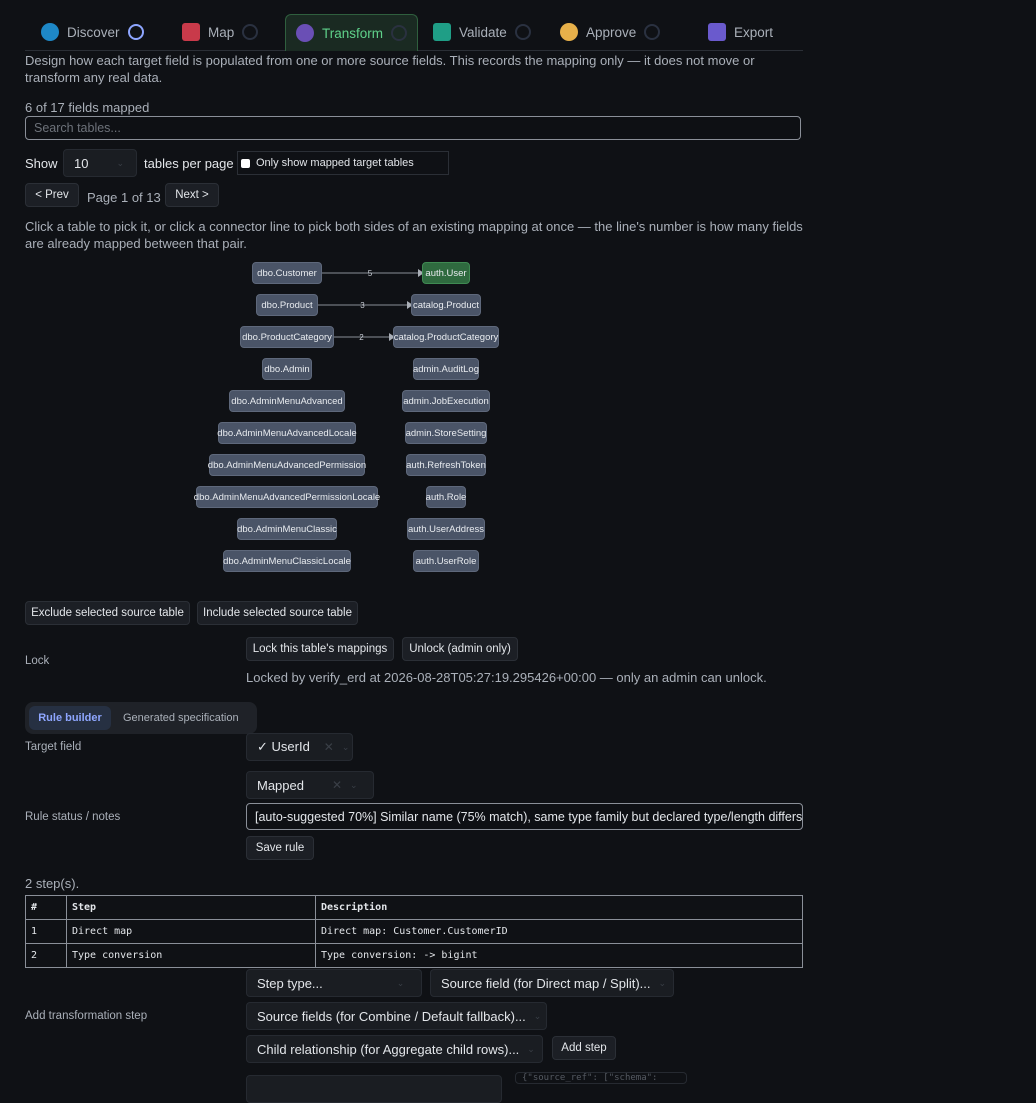  I want to click on tab-approve: Approve, so click(610, 32).